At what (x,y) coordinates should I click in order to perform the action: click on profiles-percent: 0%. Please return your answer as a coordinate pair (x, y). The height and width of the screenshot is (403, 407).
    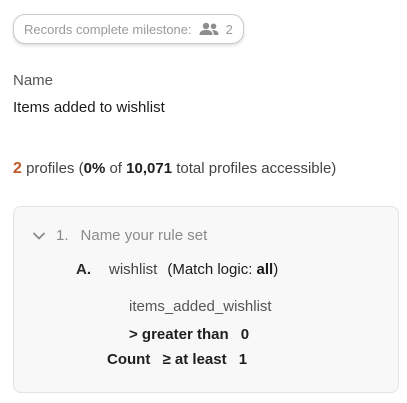
    Looking at the image, I should click on (94, 168).